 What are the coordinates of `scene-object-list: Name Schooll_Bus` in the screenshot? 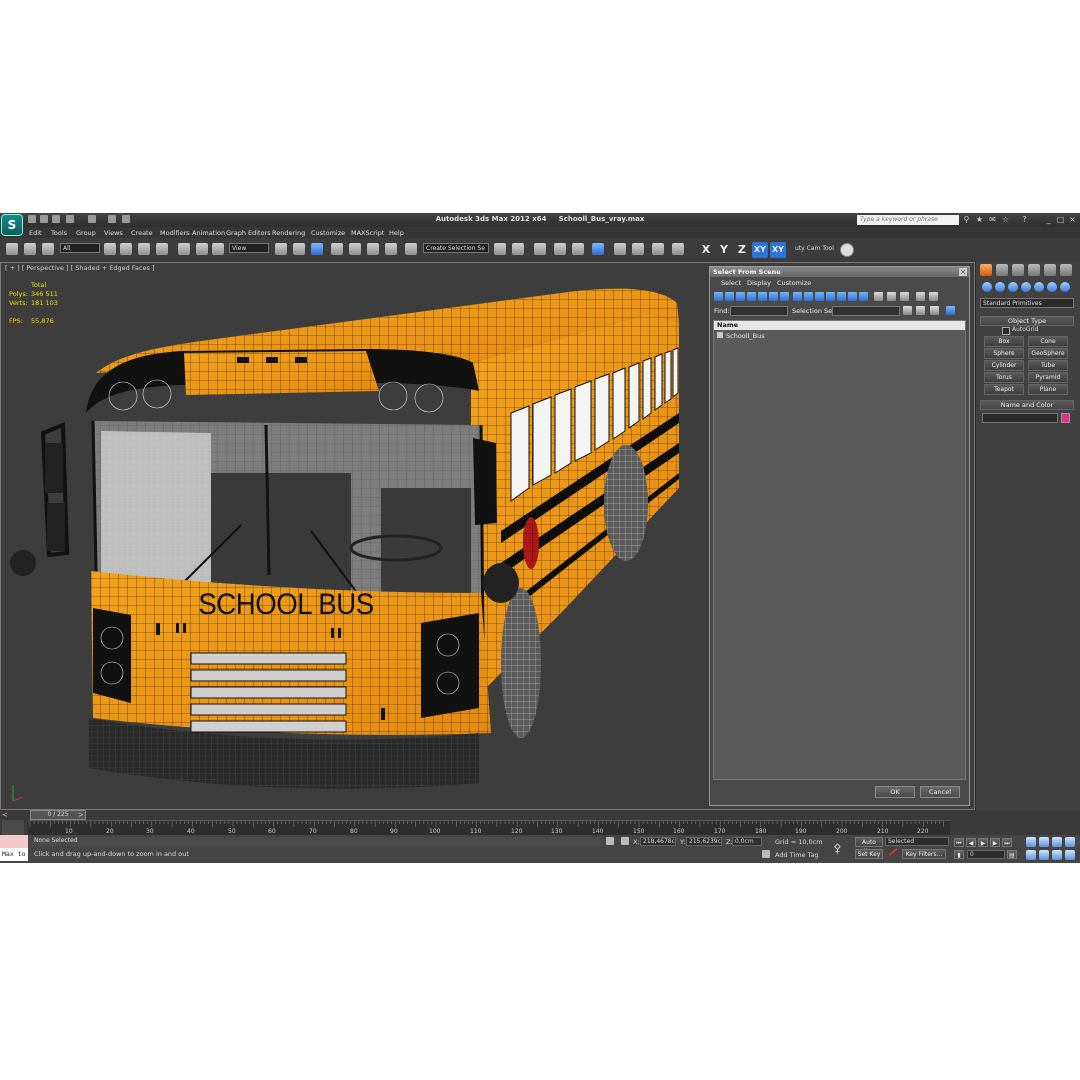 It's located at (839, 550).